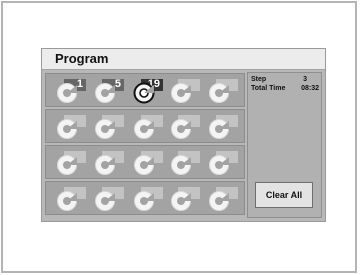 The width and height of the screenshot is (360, 275). I want to click on info-panel: Step 3 Total Time 08:32 Clear All, so click(284, 145).